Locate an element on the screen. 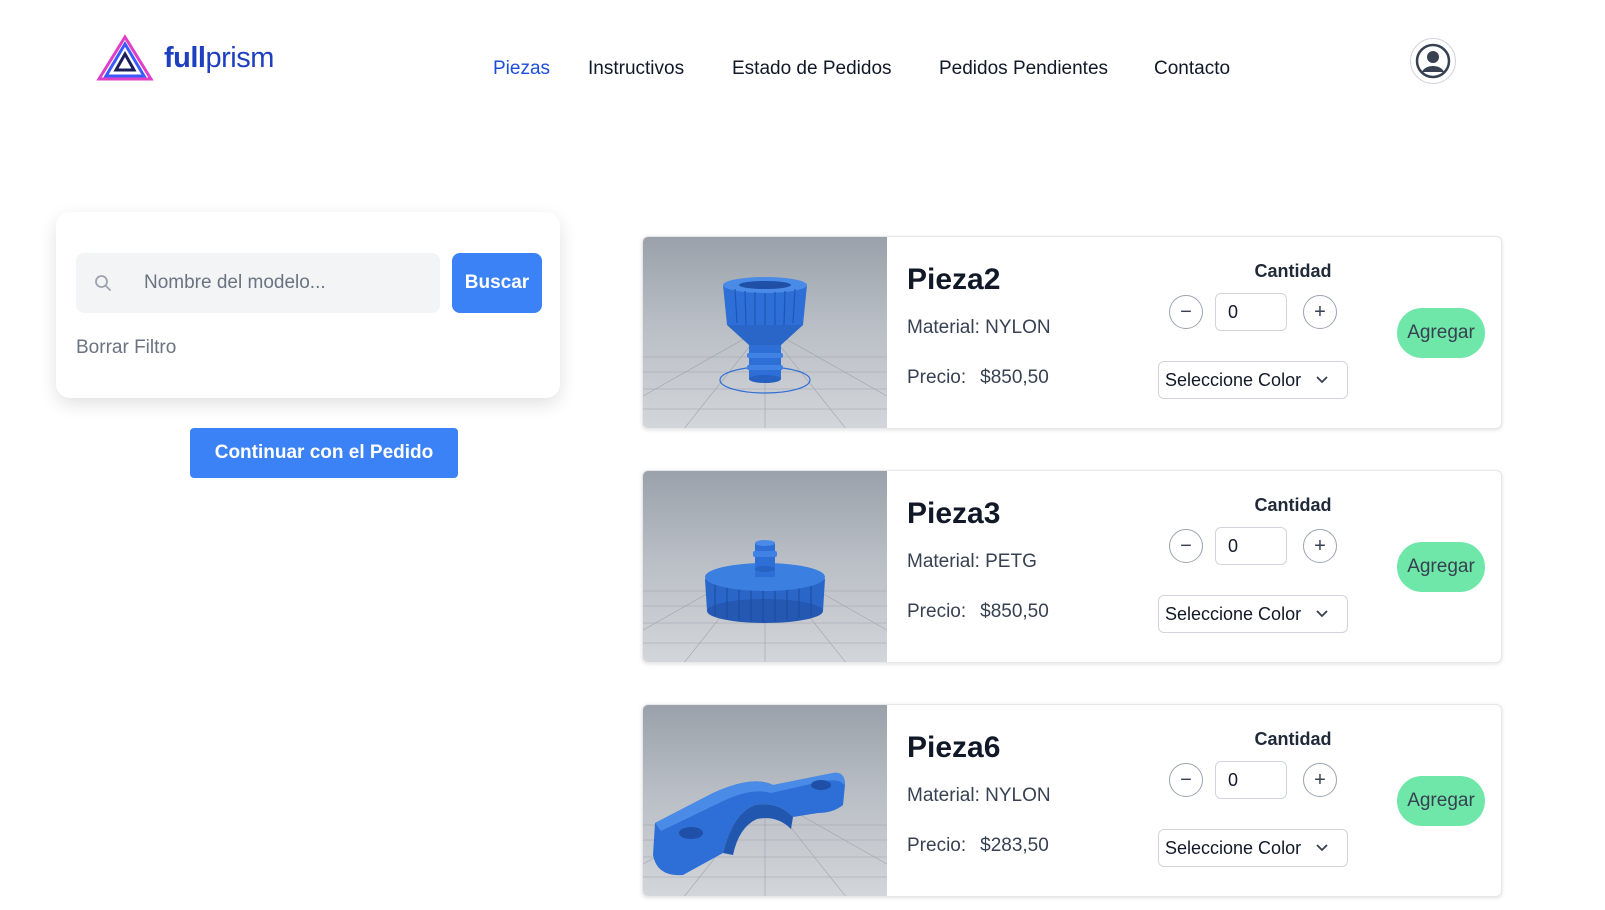 The image size is (1605, 910). search-button: Buscar is located at coordinates (497, 283).